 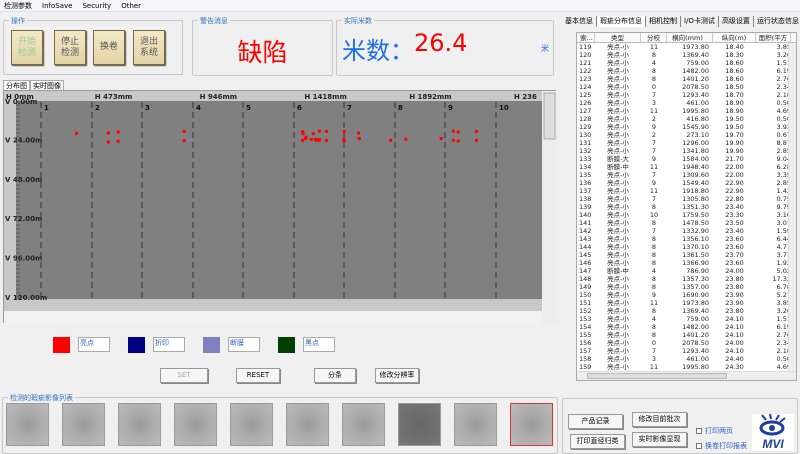 What do you see at coordinates (686, 311) in the screenshot?
I see `table-row: 152 亮点-小 8 1369.40 23.80 3.26` at bounding box center [686, 311].